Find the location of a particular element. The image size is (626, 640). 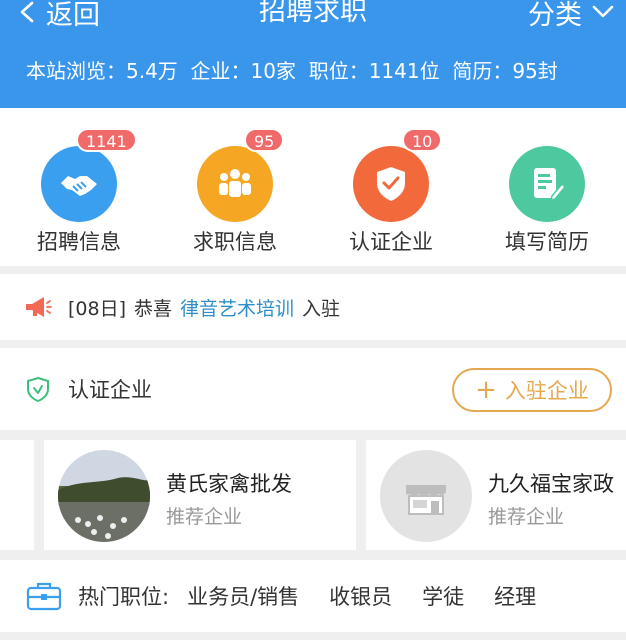

site-stats: 本站浏览：5.4万 企业：10家 职位：1141位 简历：95封 is located at coordinates (292, 71).